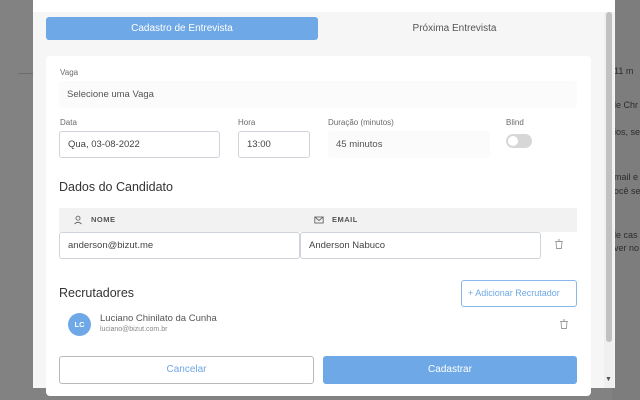 This screenshot has width=640, height=400. I want to click on avatar: LC, so click(79, 324).